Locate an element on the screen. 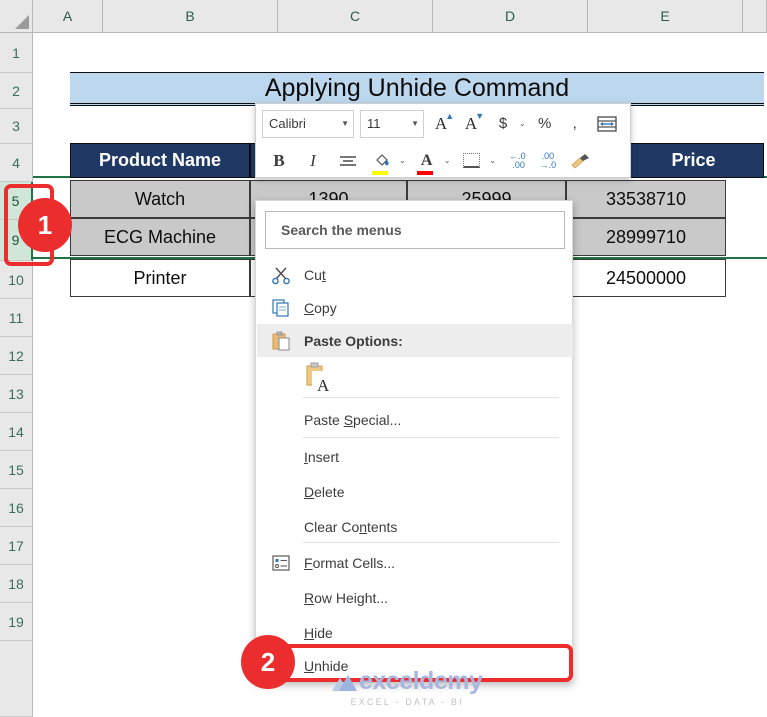  cell-b5-product: Watch is located at coordinates (160, 199).